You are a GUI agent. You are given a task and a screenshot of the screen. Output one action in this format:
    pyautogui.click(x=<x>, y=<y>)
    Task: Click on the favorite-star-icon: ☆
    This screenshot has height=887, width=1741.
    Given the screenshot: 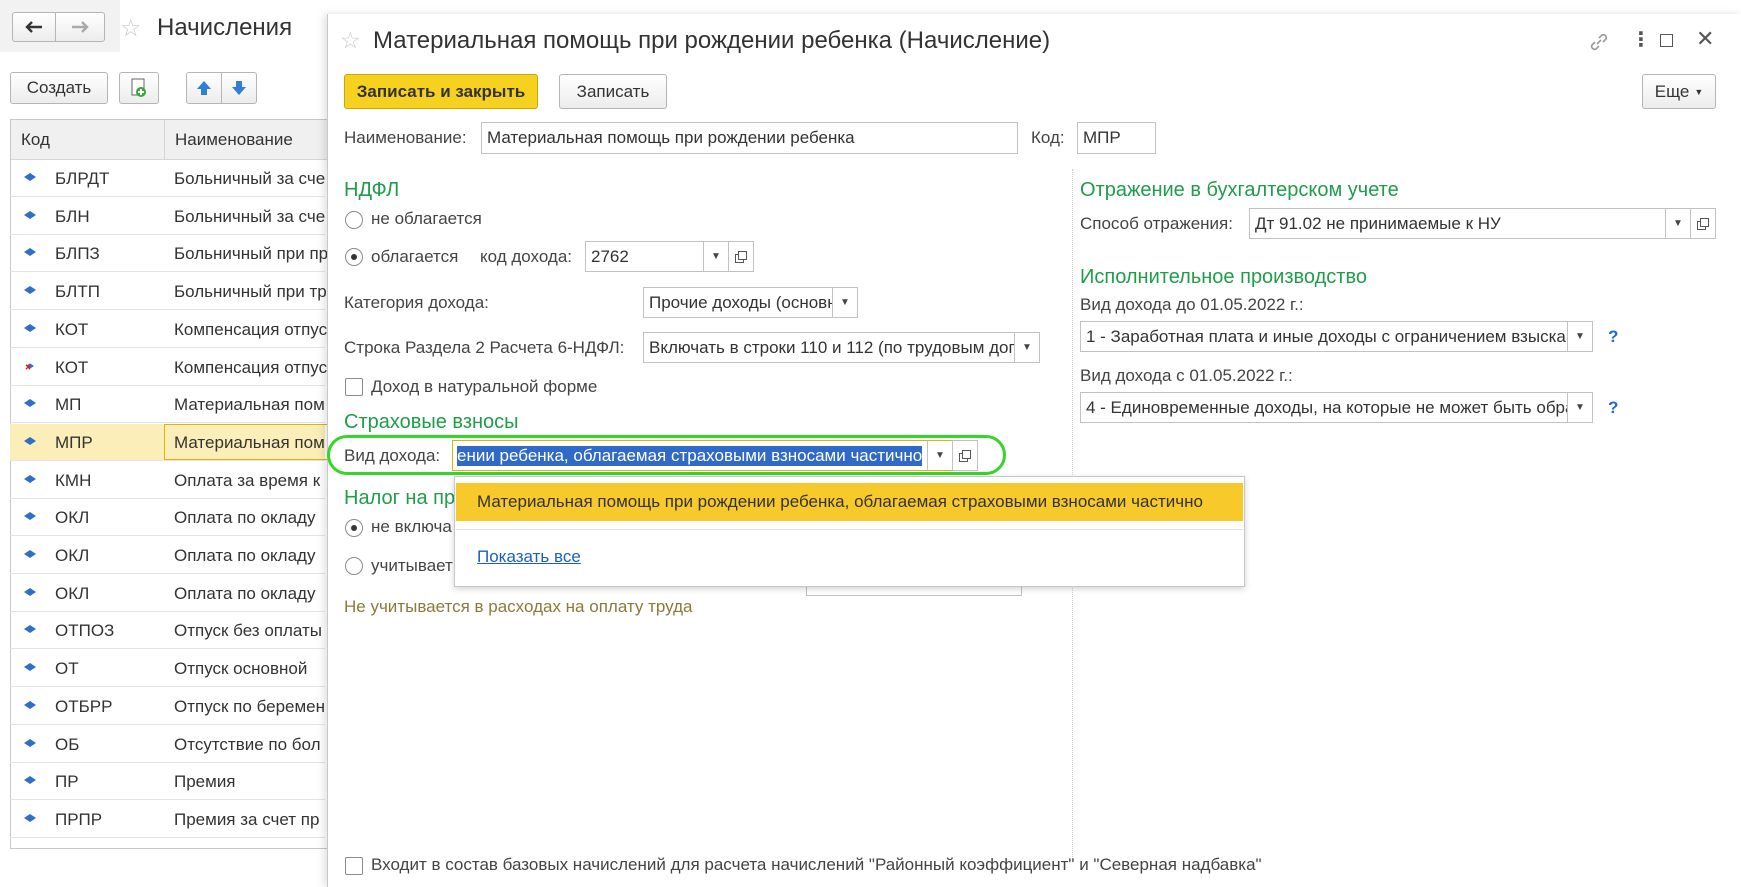 What is the action you would take?
    pyautogui.click(x=131, y=28)
    